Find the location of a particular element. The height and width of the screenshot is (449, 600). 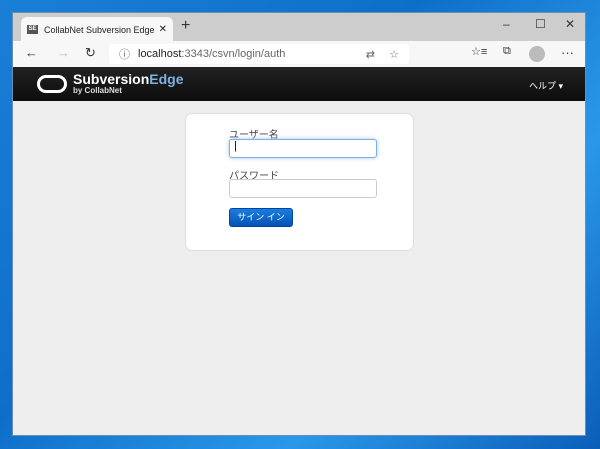

browser-tab: SE CollabNet Subversion Edge ログイン ✕ is located at coordinates (97, 29).